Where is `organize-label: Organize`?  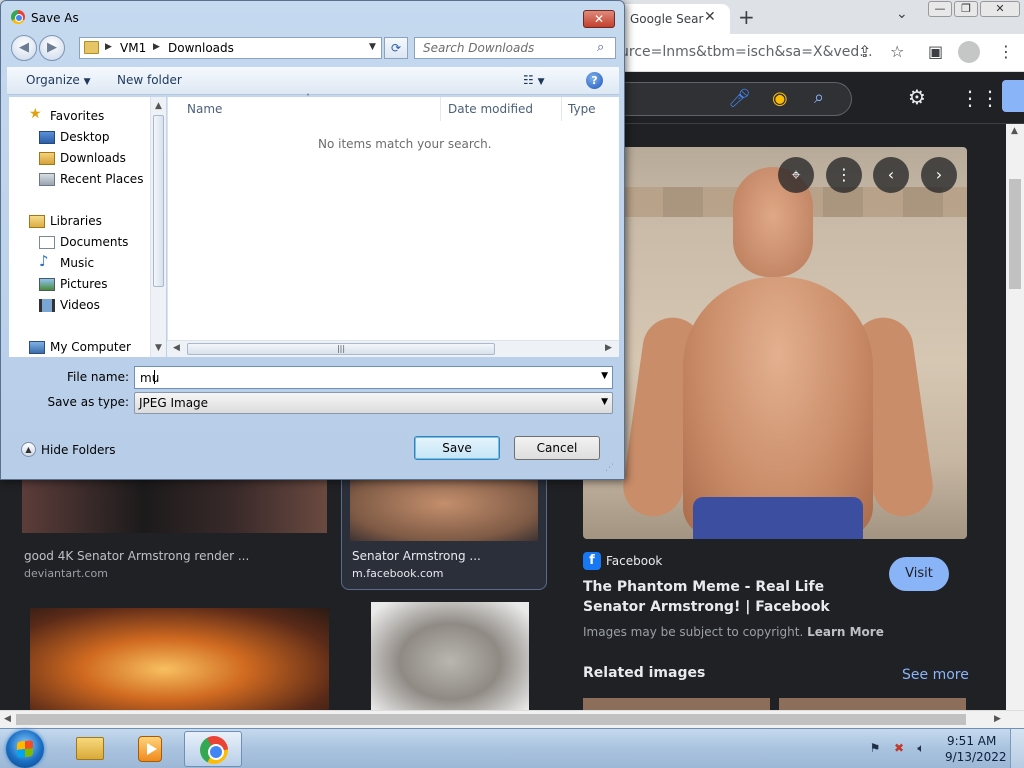 organize-label: Organize is located at coordinates (53, 80).